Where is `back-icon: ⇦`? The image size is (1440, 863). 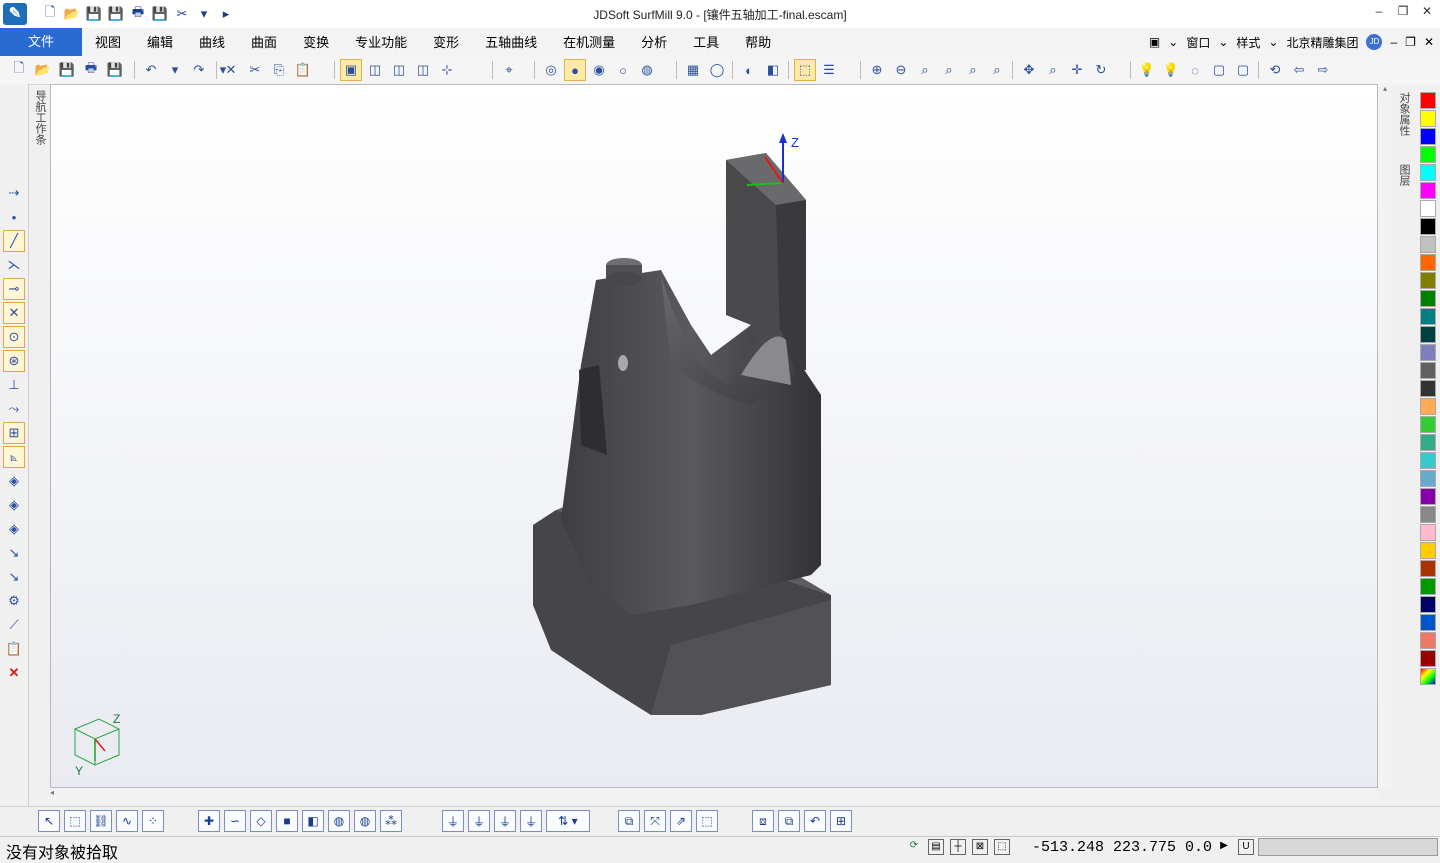
back-icon: ⇦ is located at coordinates (1299, 70).